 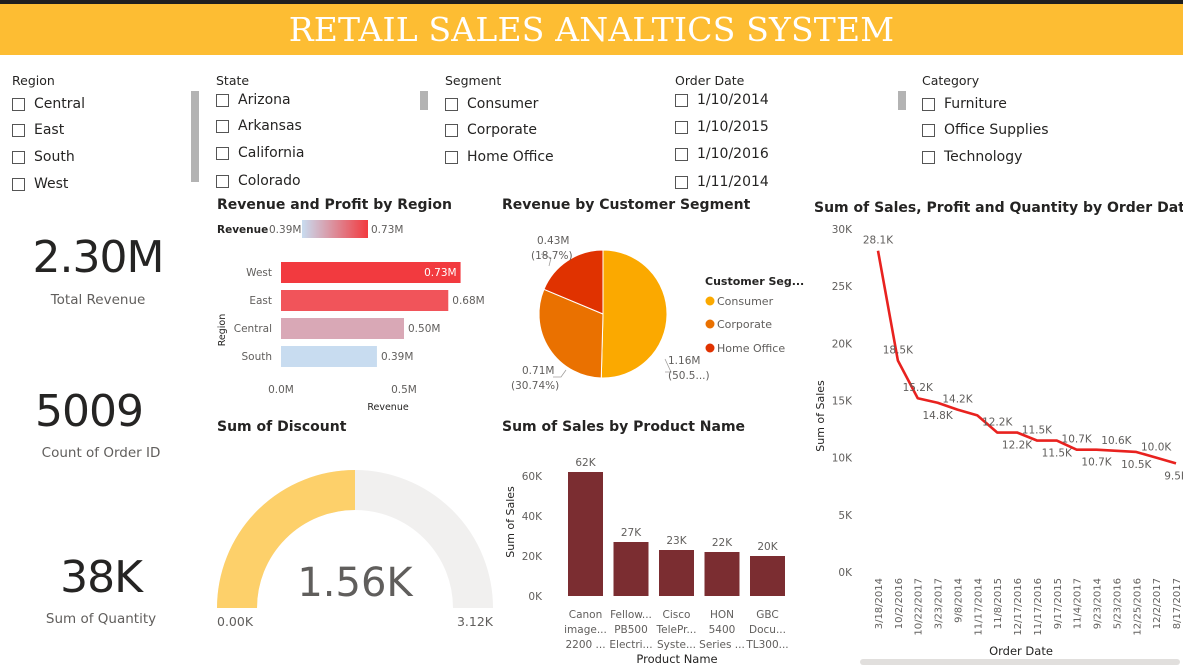 What do you see at coordinates (195, 136) in the screenshot?
I see `region-slicer-scrollbar` at bounding box center [195, 136].